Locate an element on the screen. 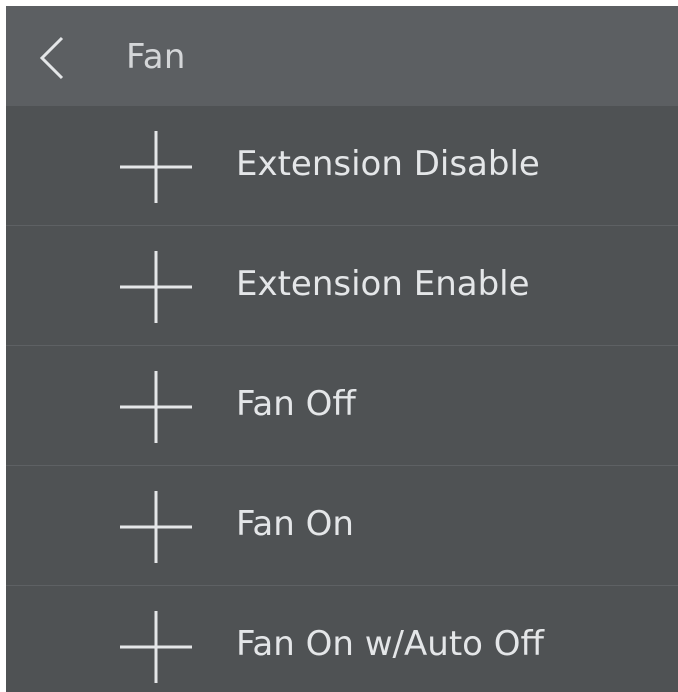 This screenshot has height=692, width=678. header-bar: Fan is located at coordinates (342, 56).